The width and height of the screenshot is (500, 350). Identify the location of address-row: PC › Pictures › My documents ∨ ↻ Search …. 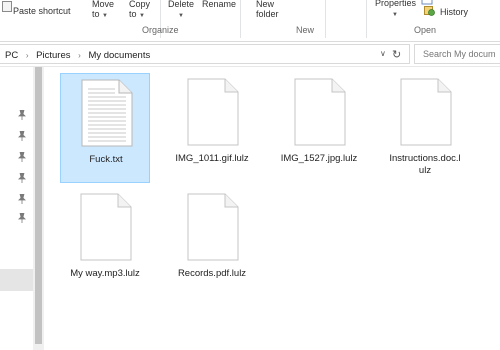
(250, 54).